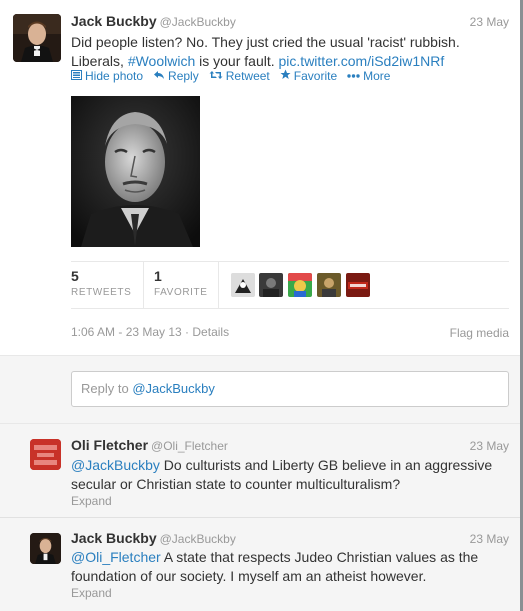  What do you see at coordinates (75, 276) in the screenshot?
I see `retweets-count: 5` at bounding box center [75, 276].